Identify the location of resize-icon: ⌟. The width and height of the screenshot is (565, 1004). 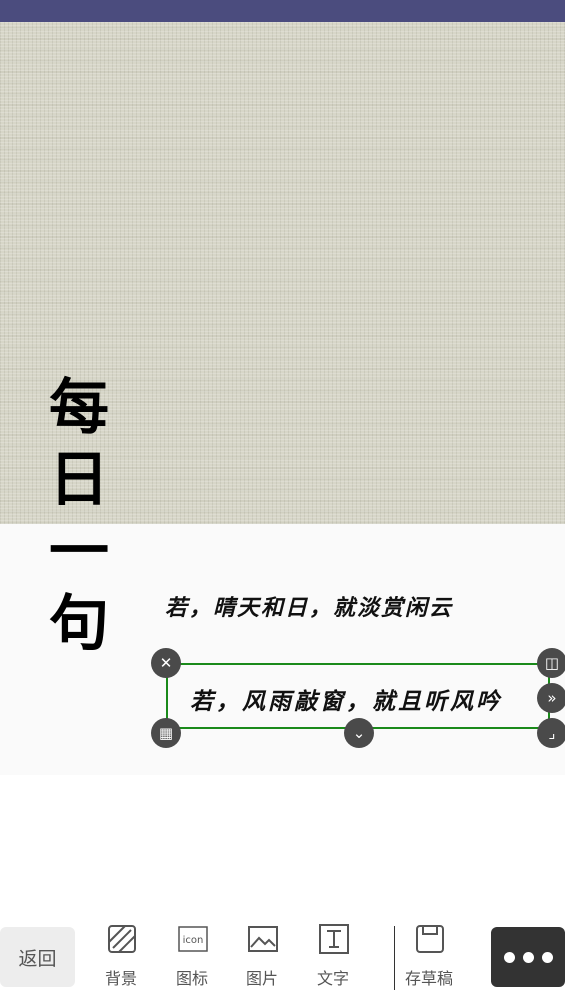
(551, 733).